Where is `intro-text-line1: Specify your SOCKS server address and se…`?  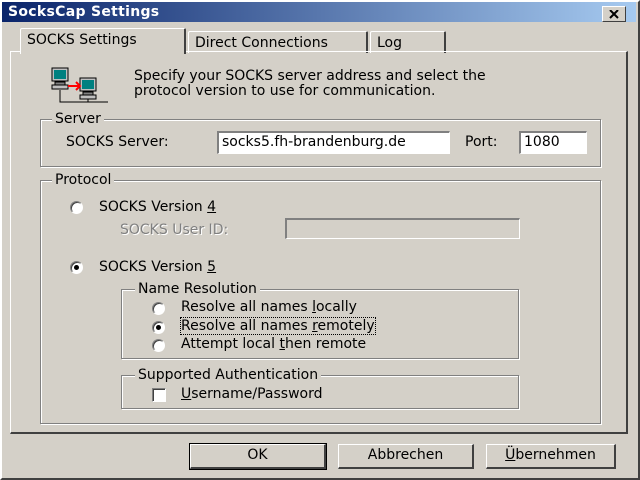 intro-text-line1: Specify your SOCKS server address and se… is located at coordinates (310, 76).